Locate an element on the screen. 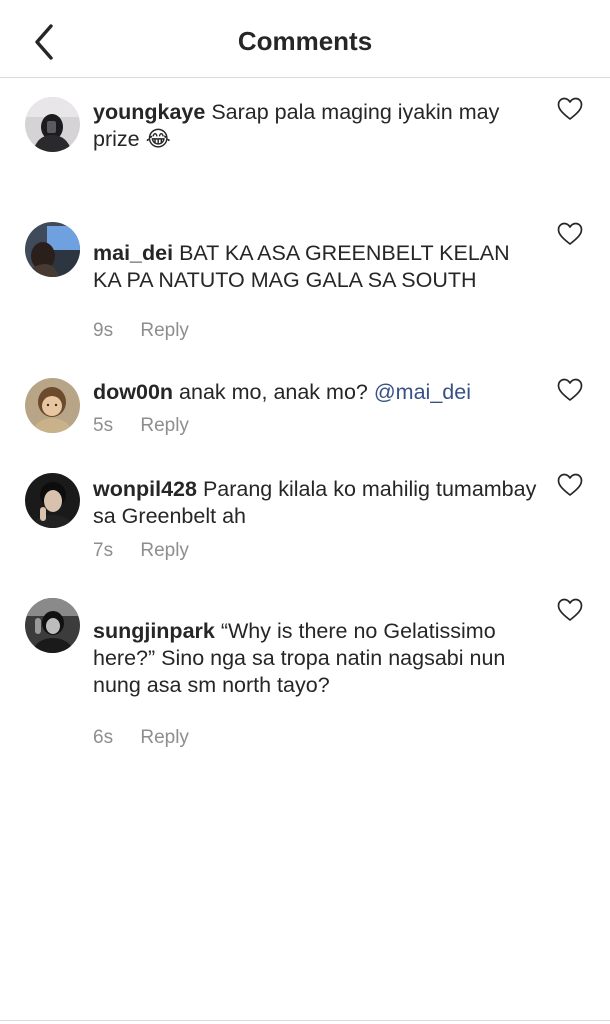 This screenshot has width=610, height=1024. comment-username: wonpil428 is located at coordinates (145, 489).